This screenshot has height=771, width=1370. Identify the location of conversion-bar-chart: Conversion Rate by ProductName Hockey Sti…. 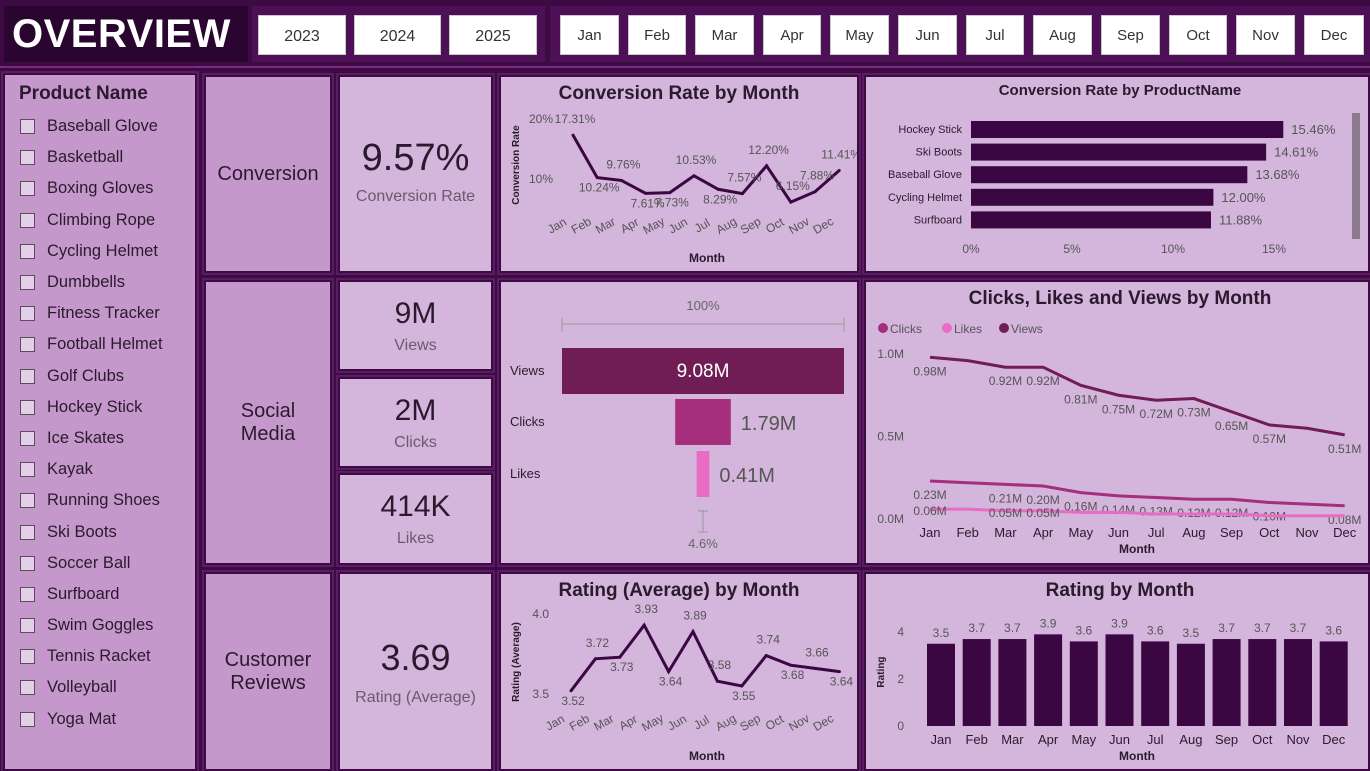
(1124, 169).